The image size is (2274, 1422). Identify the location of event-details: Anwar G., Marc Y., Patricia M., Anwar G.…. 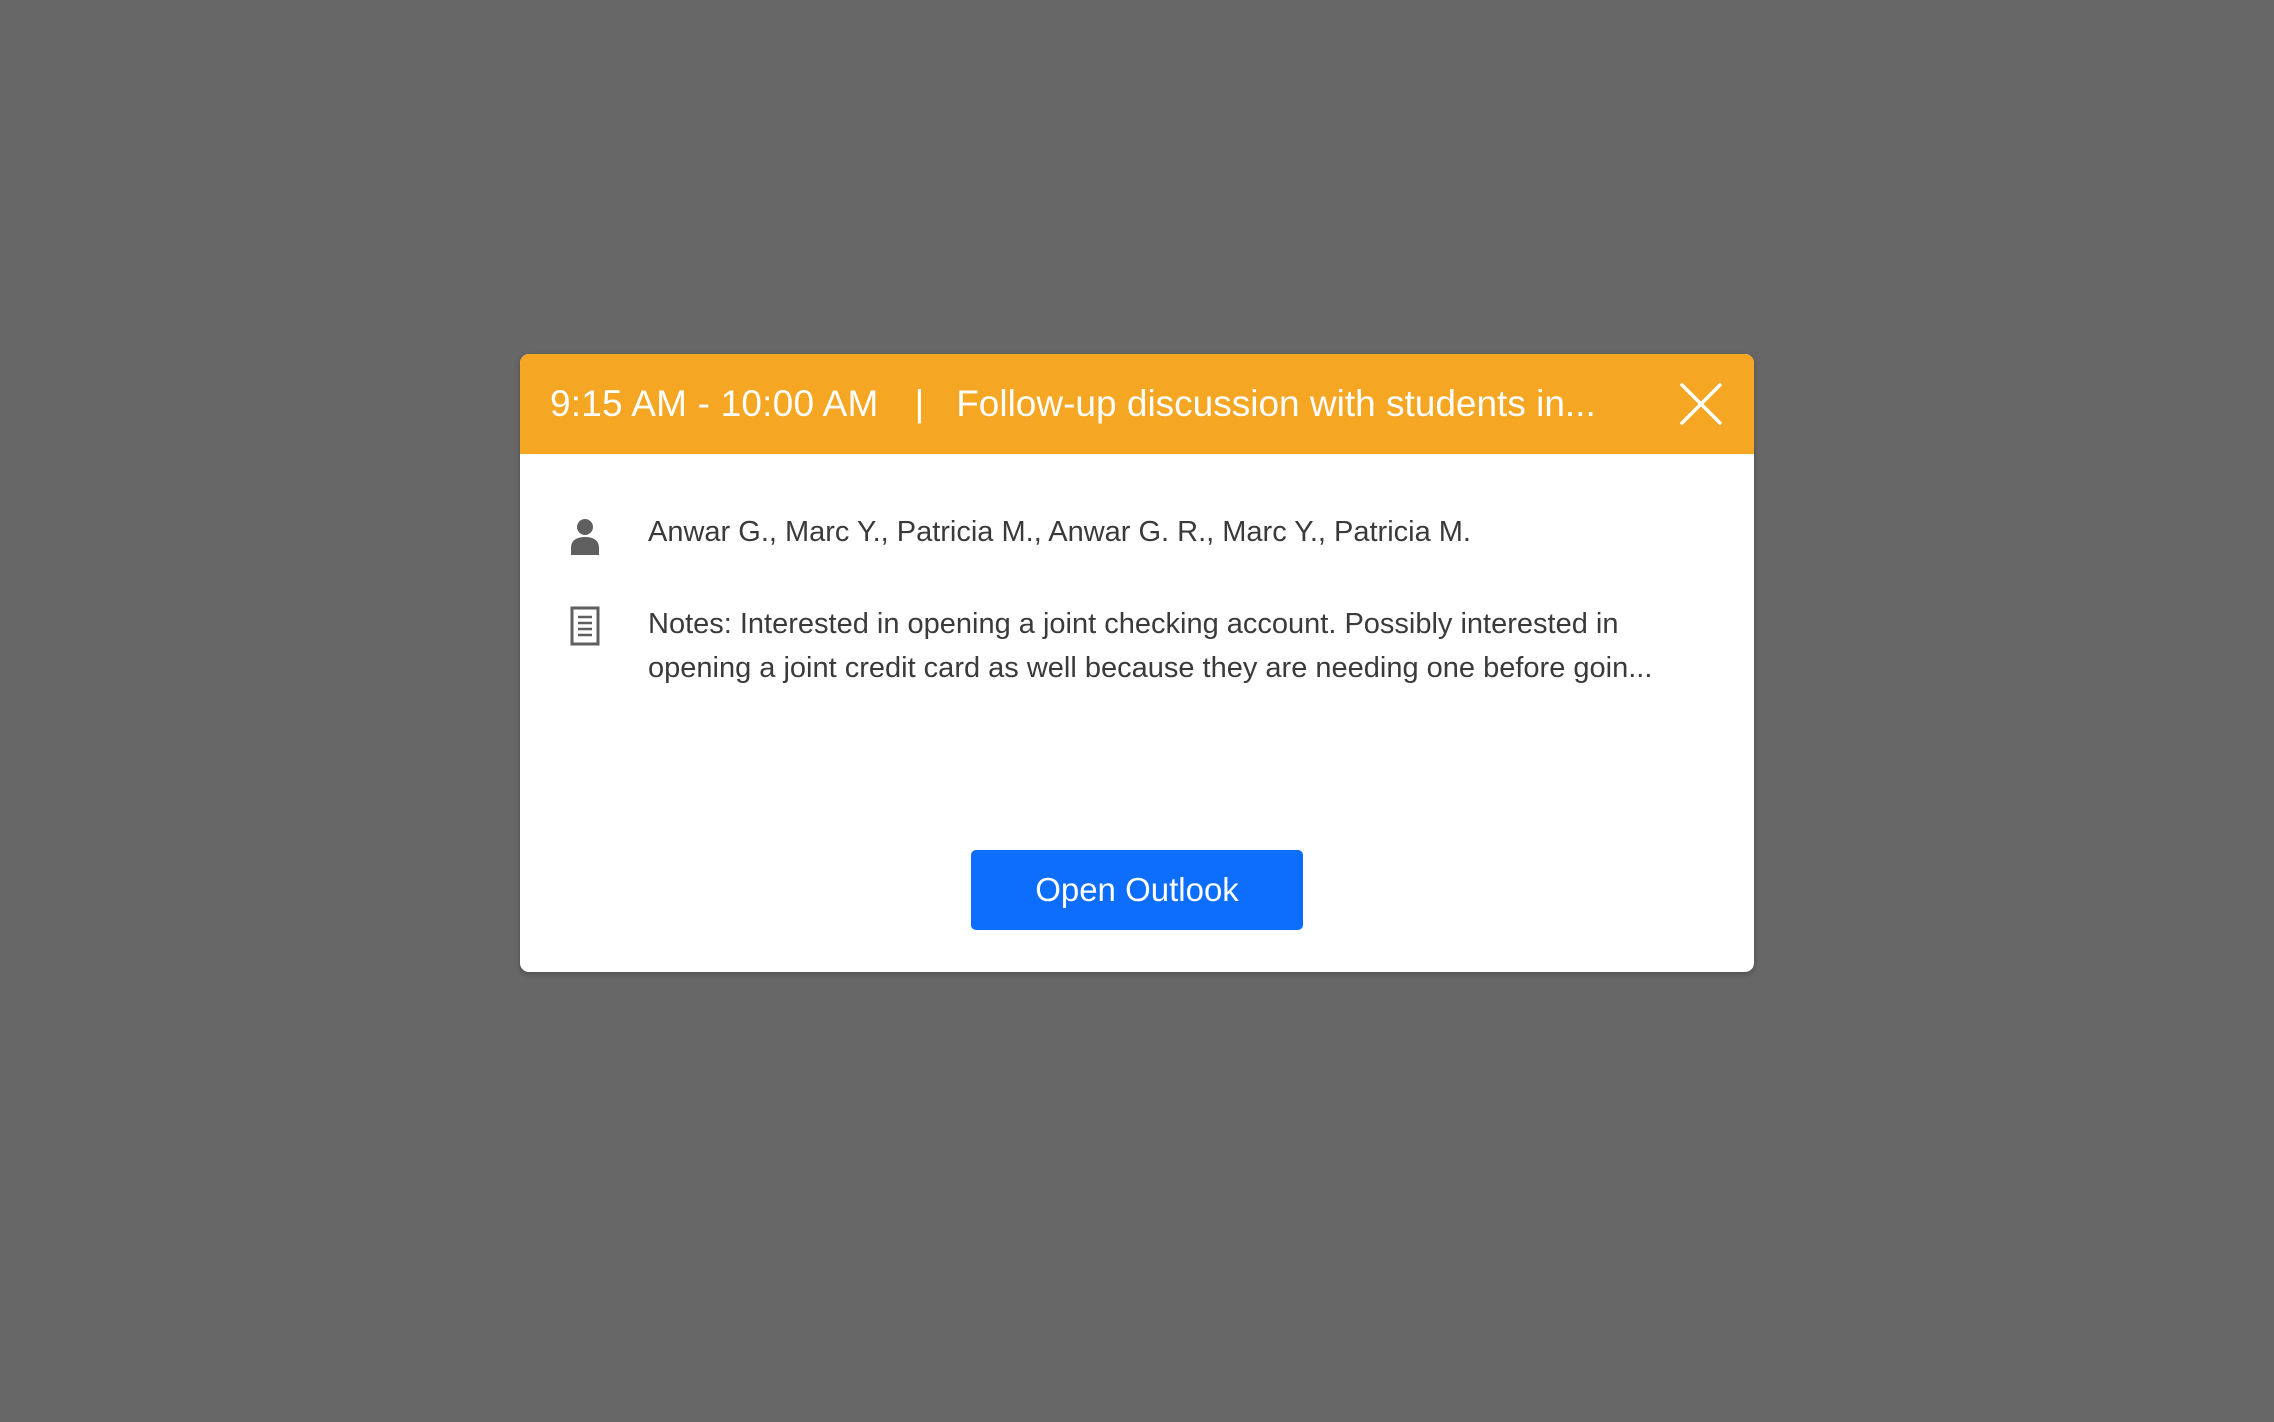
(1137, 603).